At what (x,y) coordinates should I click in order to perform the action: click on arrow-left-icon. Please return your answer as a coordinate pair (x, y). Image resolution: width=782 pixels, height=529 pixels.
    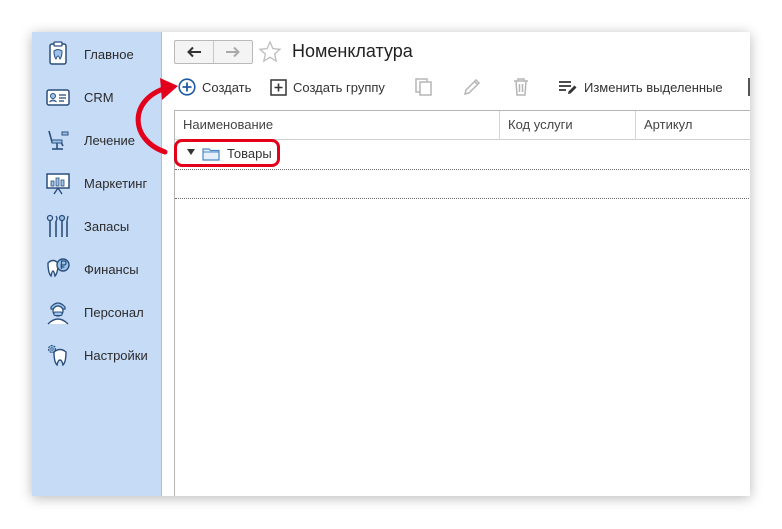
    Looking at the image, I should click on (194, 52).